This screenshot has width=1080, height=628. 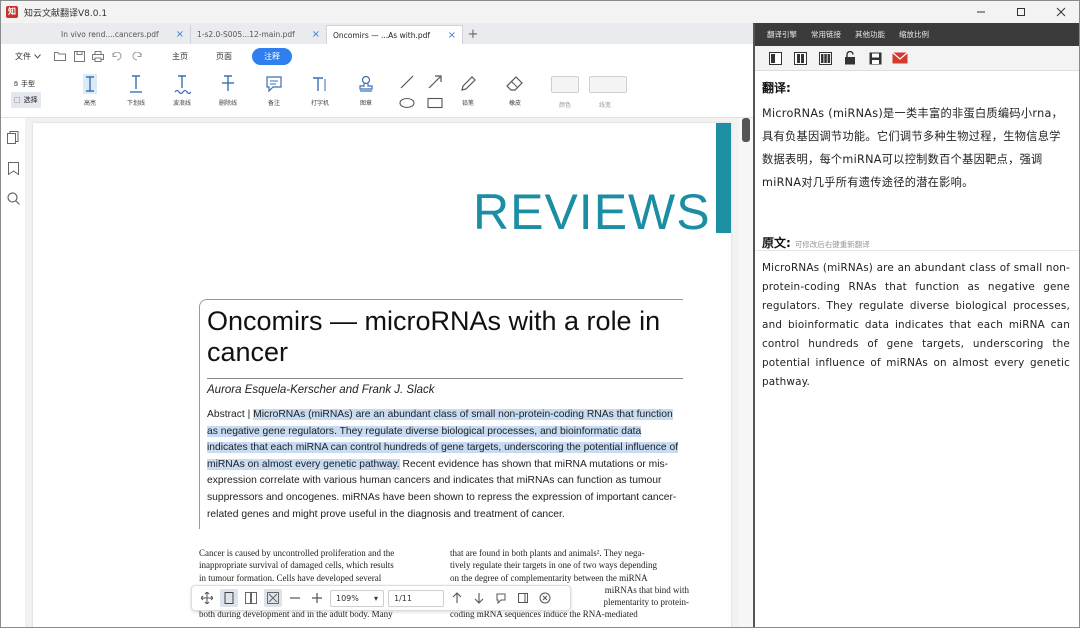 I want to click on title-bar: 知 知云文献翻译V8.0.1, so click(x=540, y=12).